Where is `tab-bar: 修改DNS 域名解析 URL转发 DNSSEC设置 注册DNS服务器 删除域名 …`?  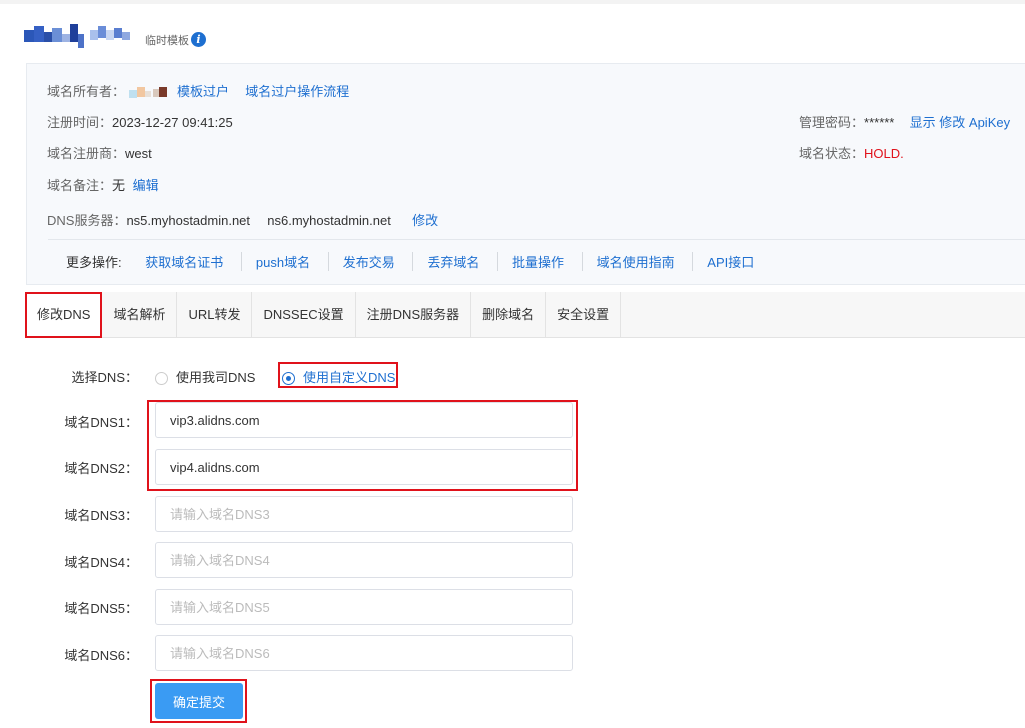
tab-bar: 修改DNS 域名解析 URL转发 DNSSEC设置 注册DNS服务器 删除域名 … is located at coordinates (525, 315).